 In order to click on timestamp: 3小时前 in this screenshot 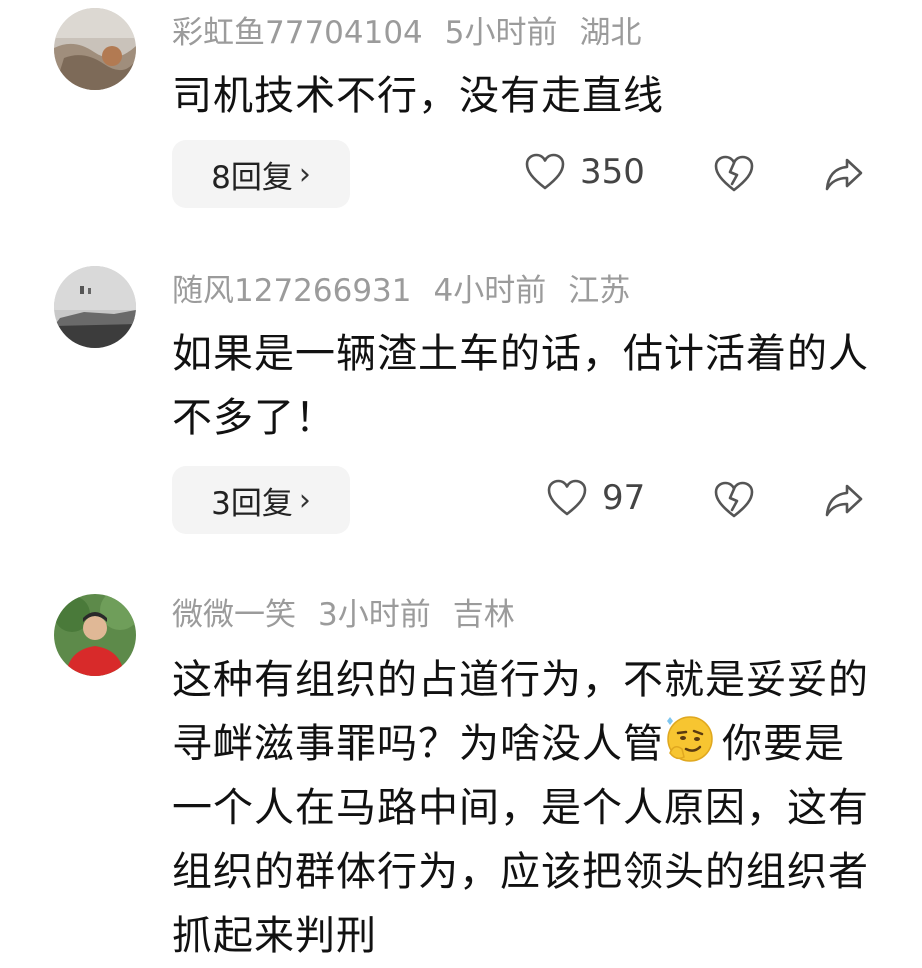, I will do `click(374, 615)`.